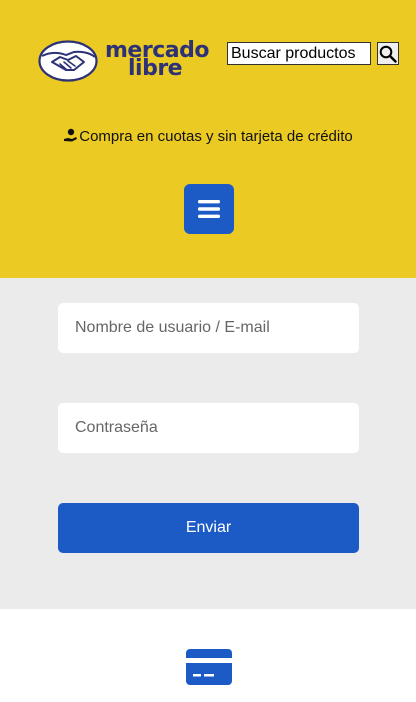 This screenshot has width=416, height=702. I want to click on password-field, so click(208, 428).